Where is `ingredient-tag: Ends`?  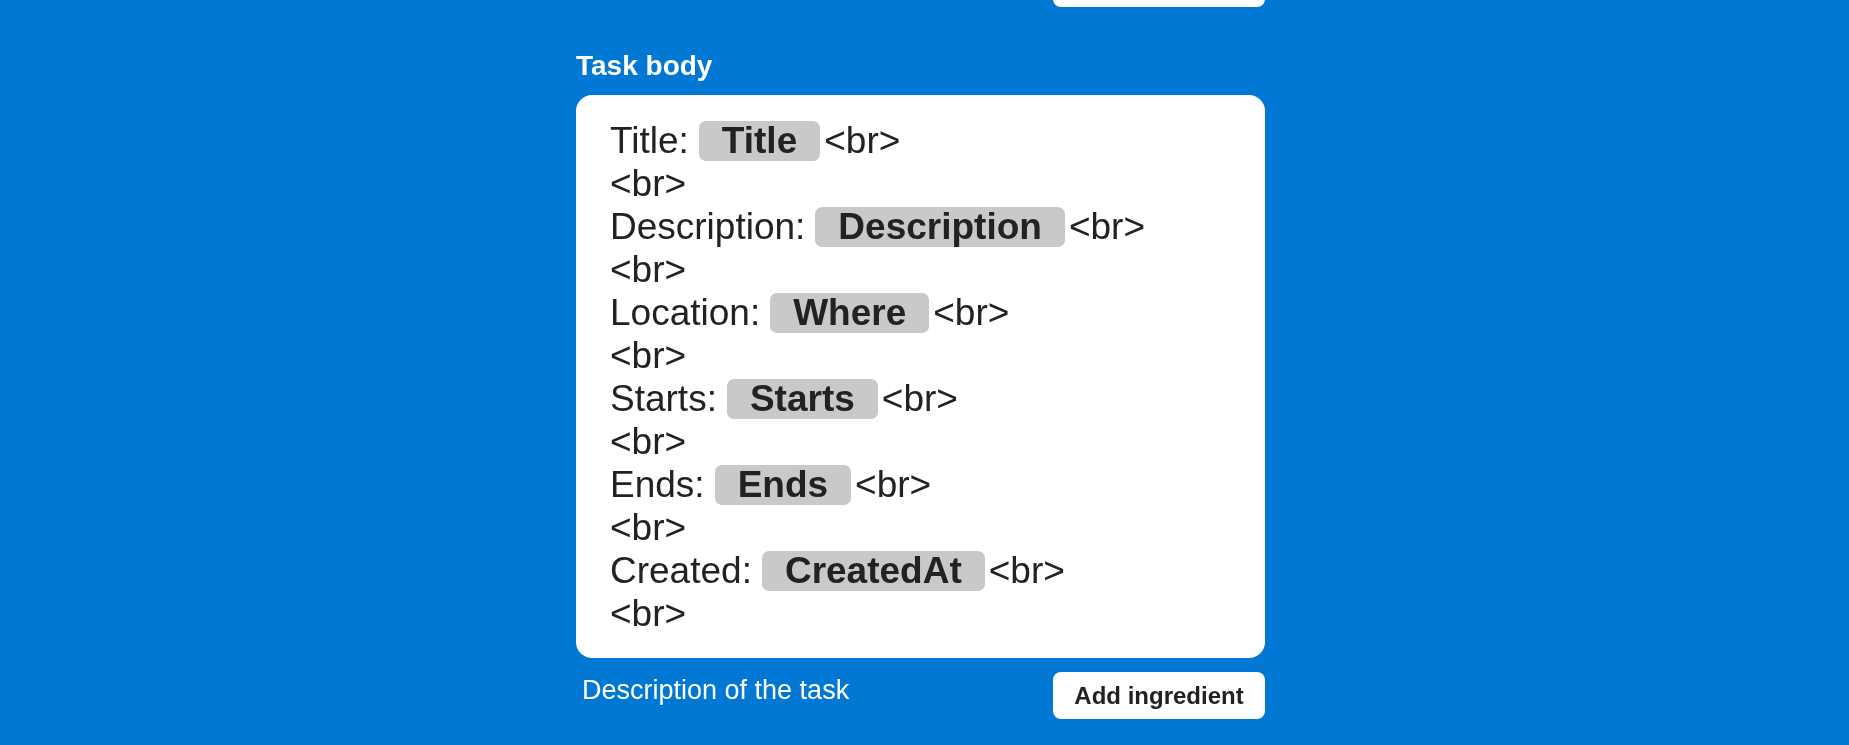
ingredient-tag: Ends is located at coordinates (783, 484).